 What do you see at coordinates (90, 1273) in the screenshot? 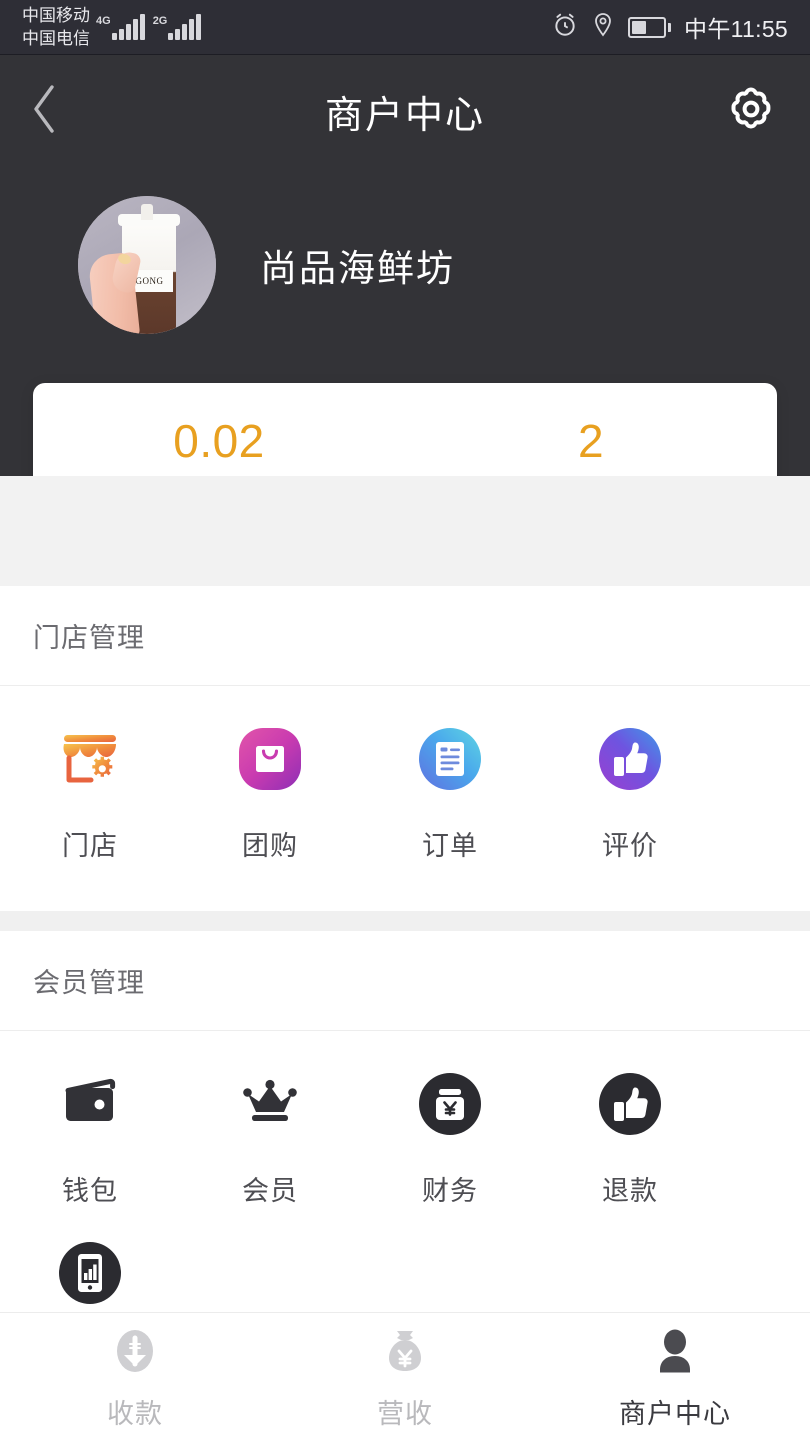
I see `phone-chart-icon` at bounding box center [90, 1273].